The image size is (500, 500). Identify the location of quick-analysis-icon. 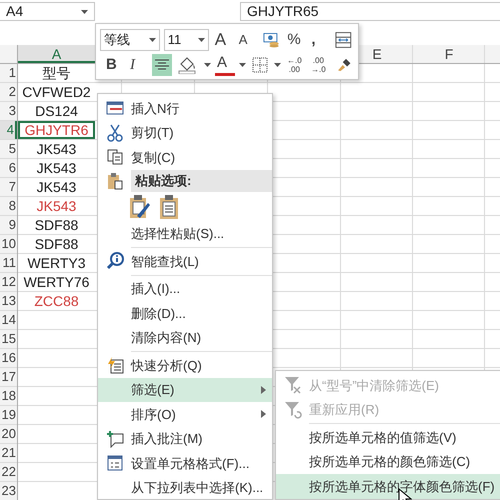
(115, 365).